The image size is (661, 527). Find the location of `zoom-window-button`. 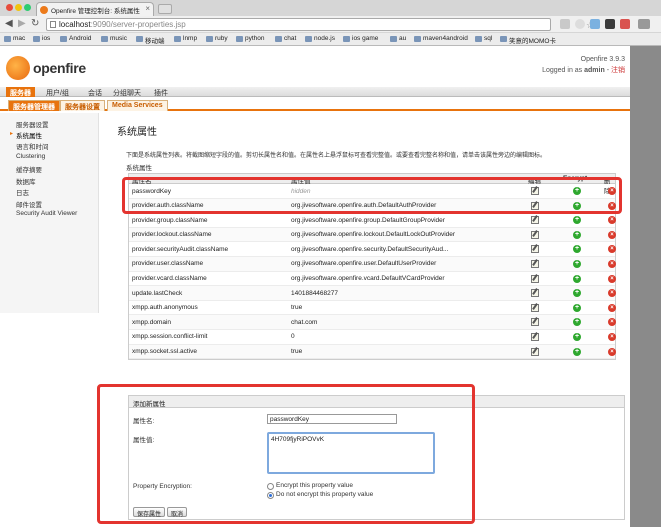

zoom-window-button is located at coordinates (27, 7).